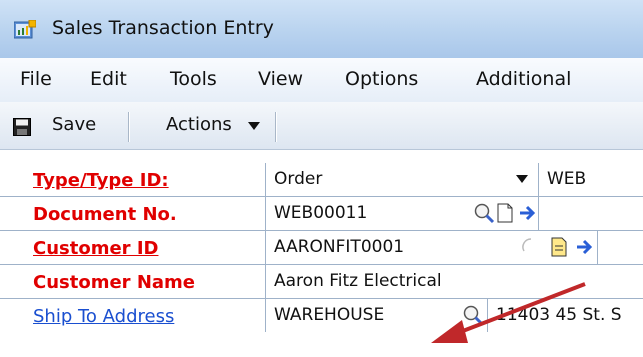  What do you see at coordinates (522, 179) in the screenshot?
I see `chevron-down-icon` at bounding box center [522, 179].